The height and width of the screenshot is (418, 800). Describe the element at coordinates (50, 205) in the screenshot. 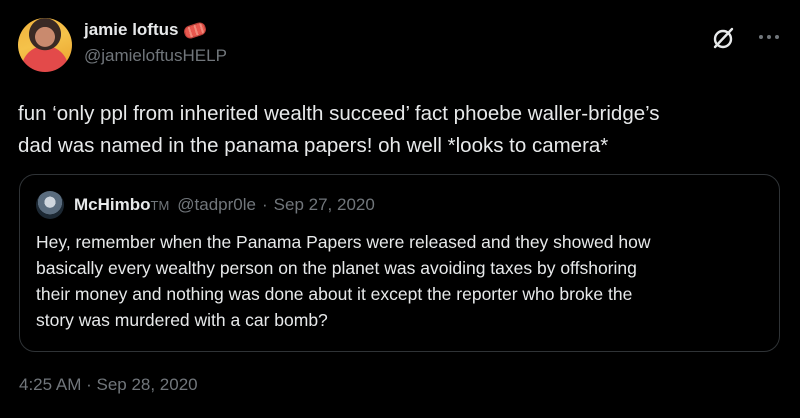

I see `quoted-author-avatar` at that location.